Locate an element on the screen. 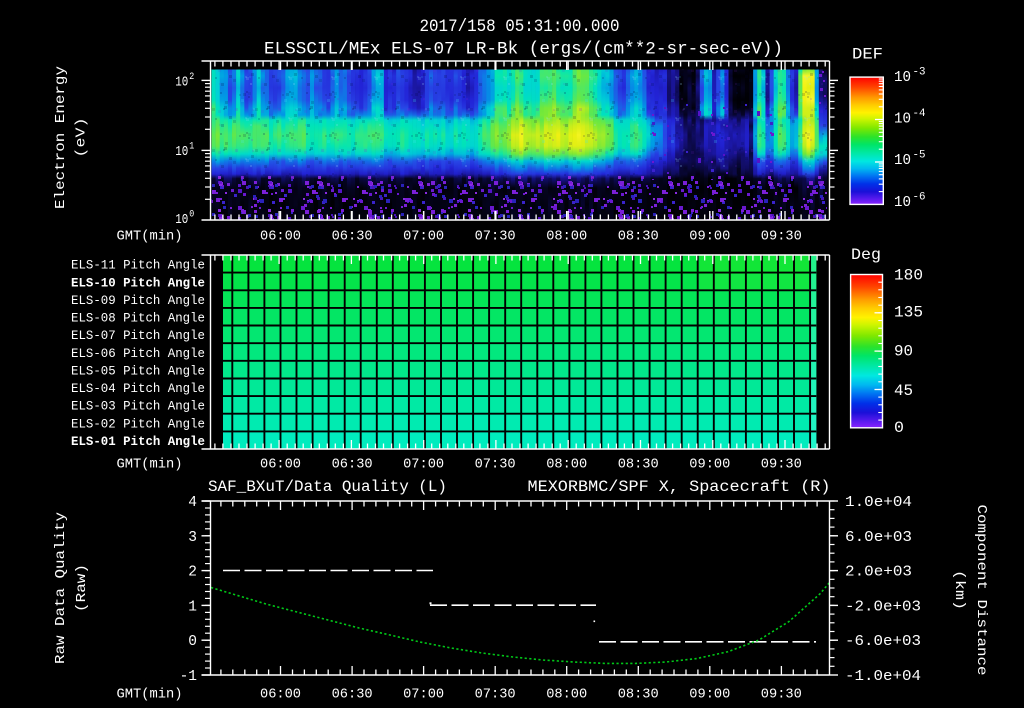 Image resolution: width=1024 pixels, height=708 pixels. svg-text: (km) is located at coordinates (959, 590).